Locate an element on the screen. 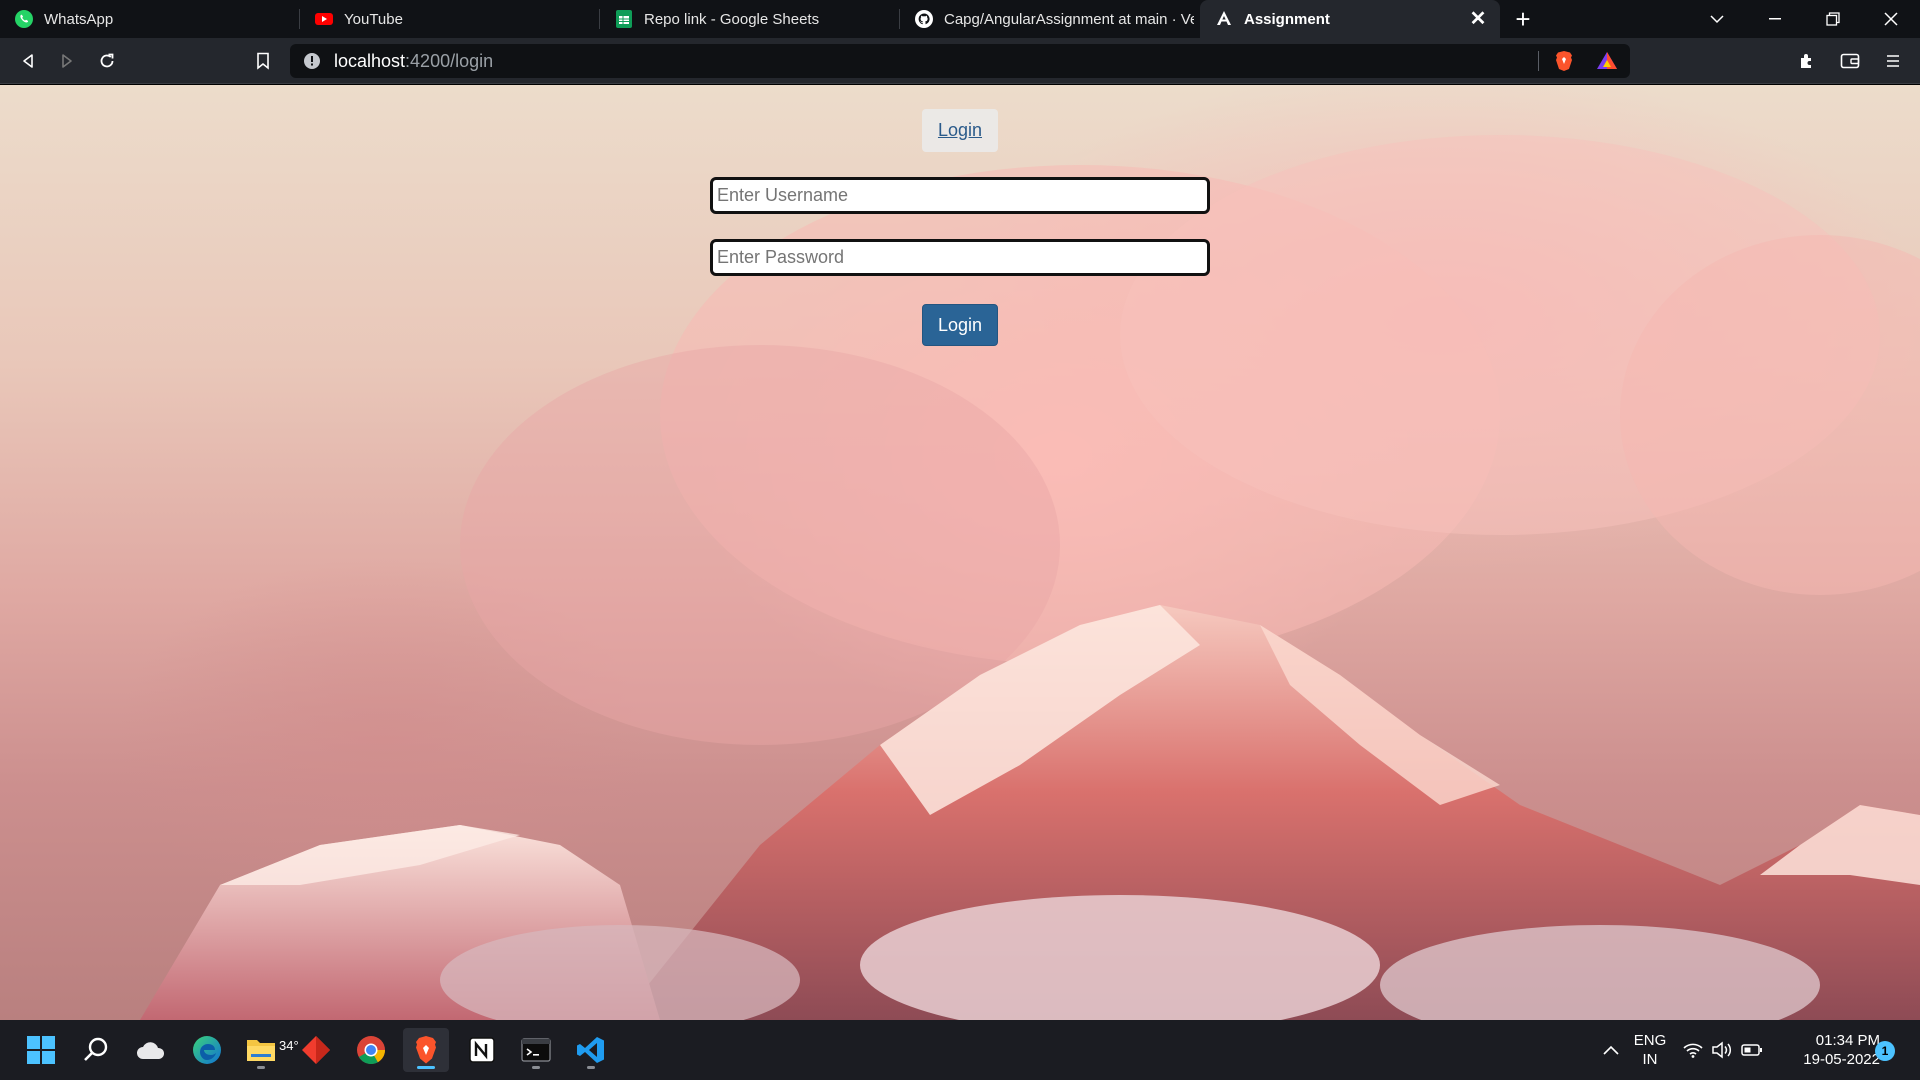 The width and height of the screenshot is (1920, 1080). git-icon is located at coordinates (316, 1050).